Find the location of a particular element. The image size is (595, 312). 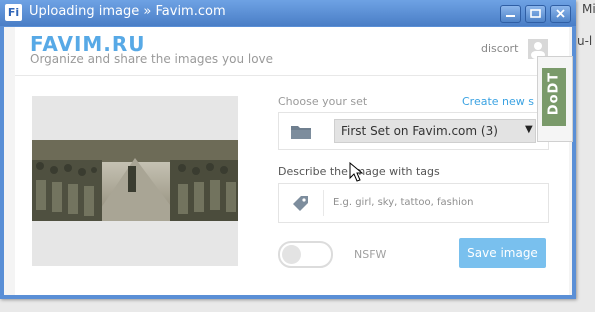

minimize-icon is located at coordinates (510, 16).